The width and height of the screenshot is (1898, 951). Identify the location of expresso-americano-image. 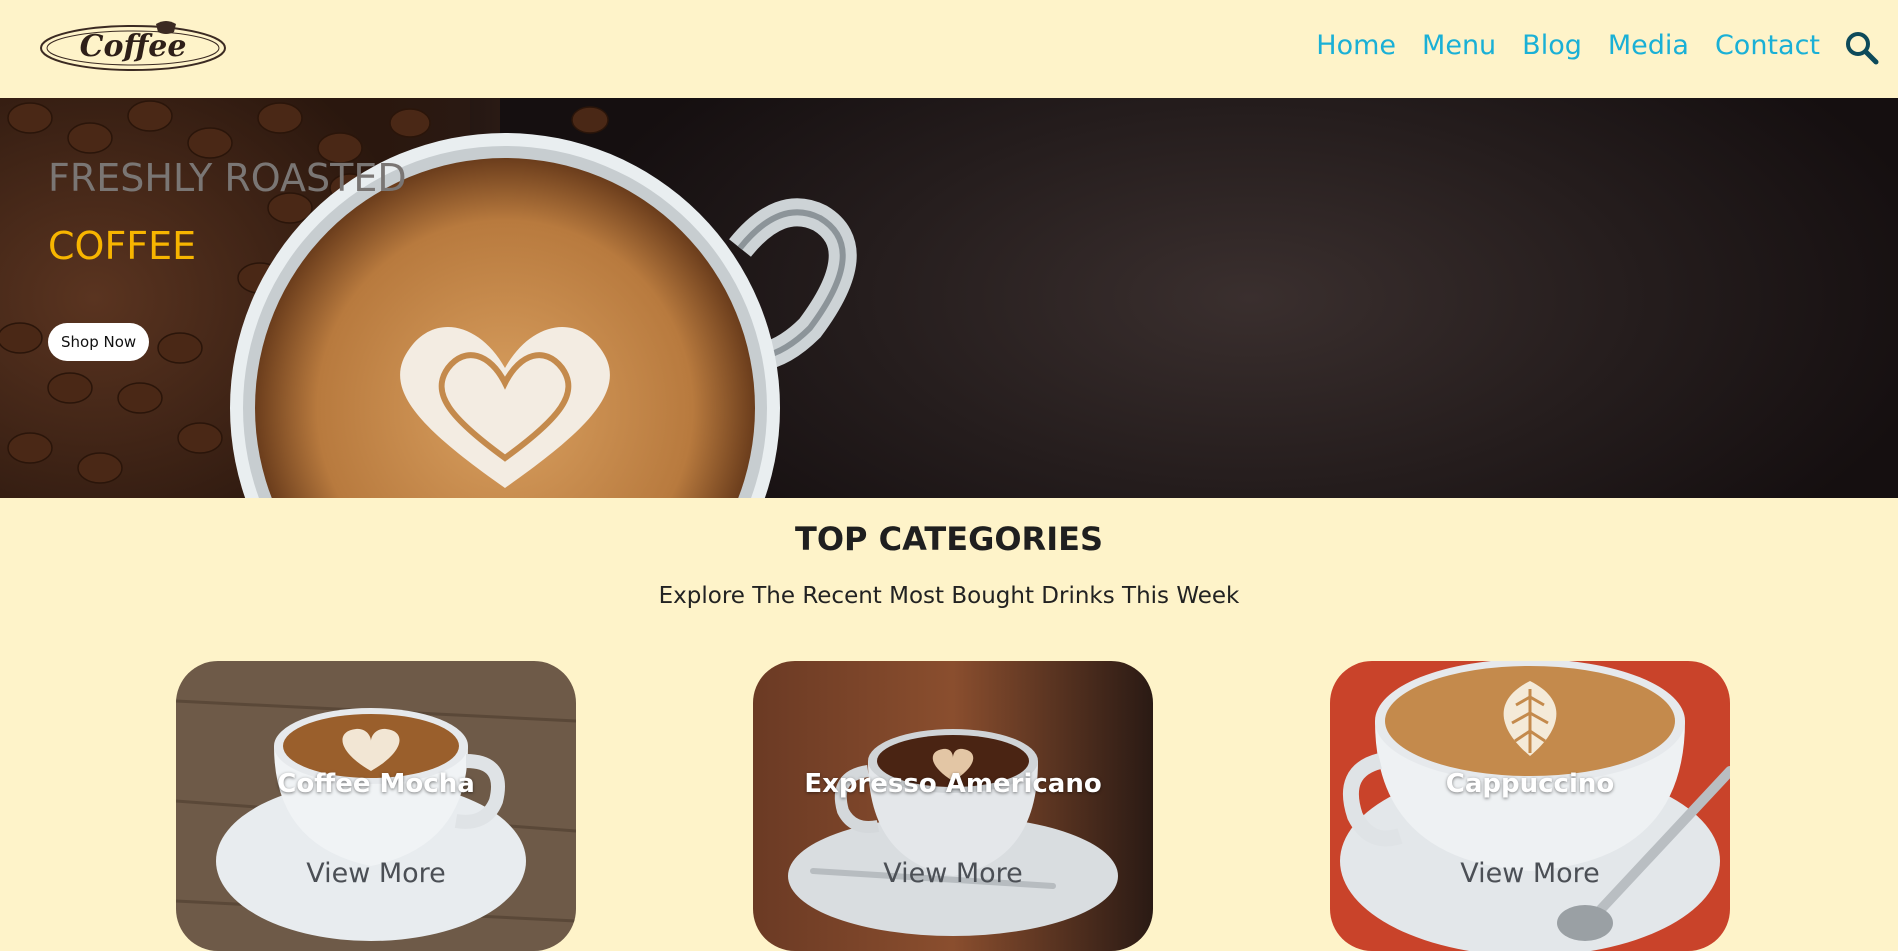
(953, 806).